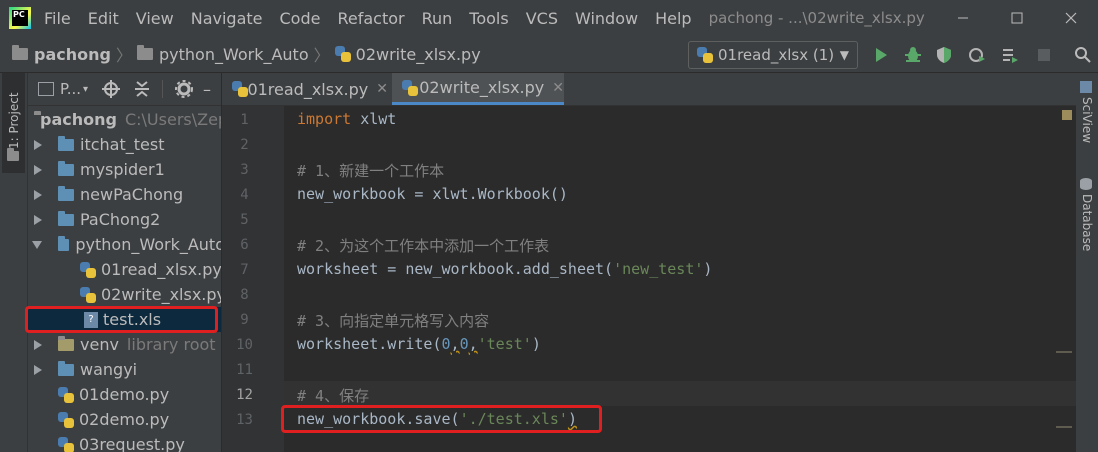  What do you see at coordinates (370, 18) in the screenshot?
I see `menu-refactor: Refactor` at bounding box center [370, 18].